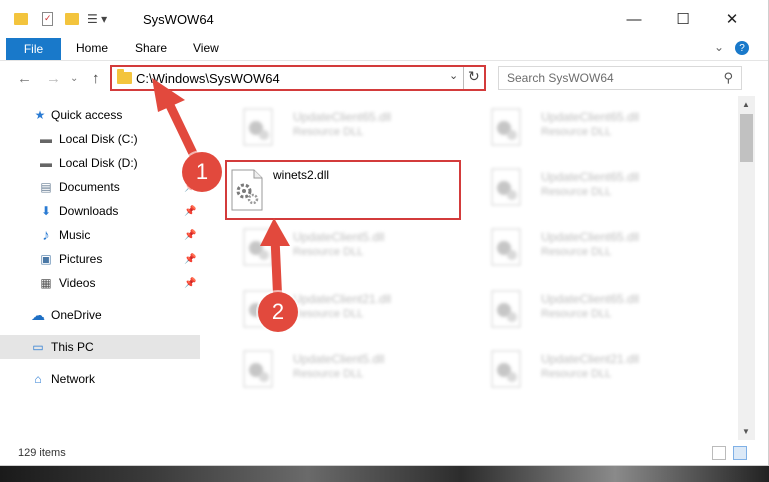 The image size is (769, 482). Describe the element at coordinates (60, 19) in the screenshot. I see `quick-access-toolbar: ✓ ☰ ▾` at that location.